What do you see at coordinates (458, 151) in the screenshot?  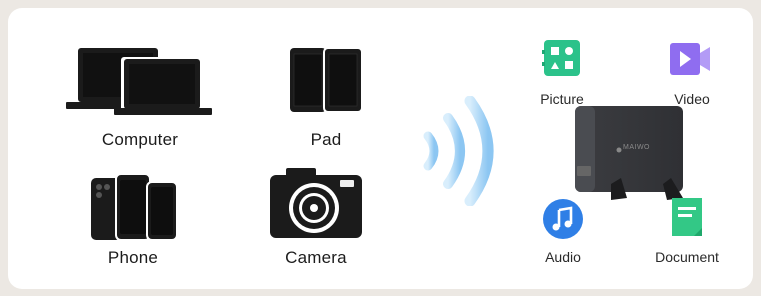 I see `wireless-waves-icon` at bounding box center [458, 151].